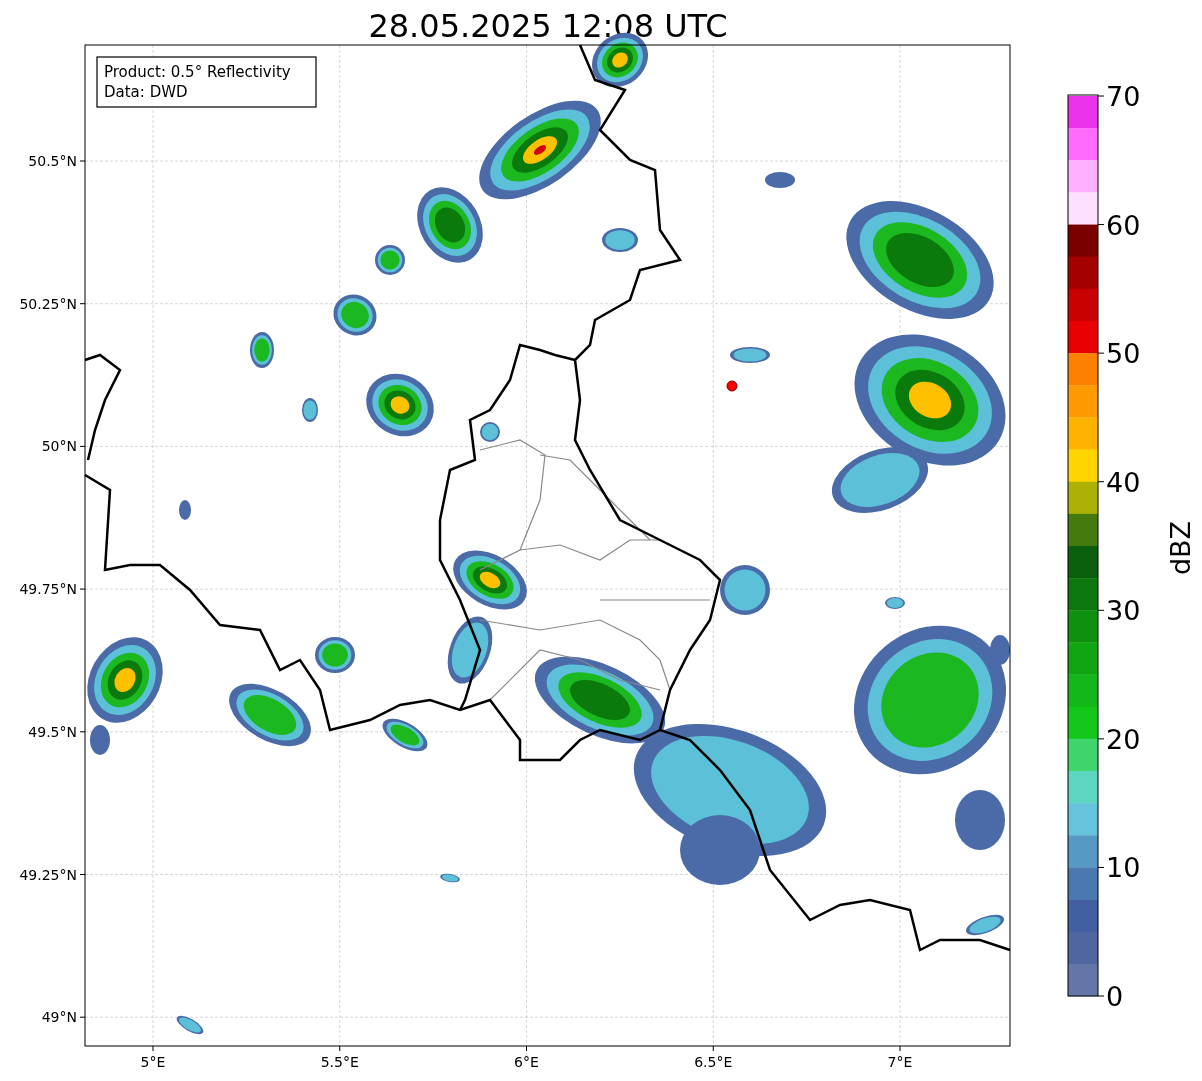  What do you see at coordinates (52, 161) in the screenshot?
I see `latitude-label: 50.5°N` at bounding box center [52, 161].